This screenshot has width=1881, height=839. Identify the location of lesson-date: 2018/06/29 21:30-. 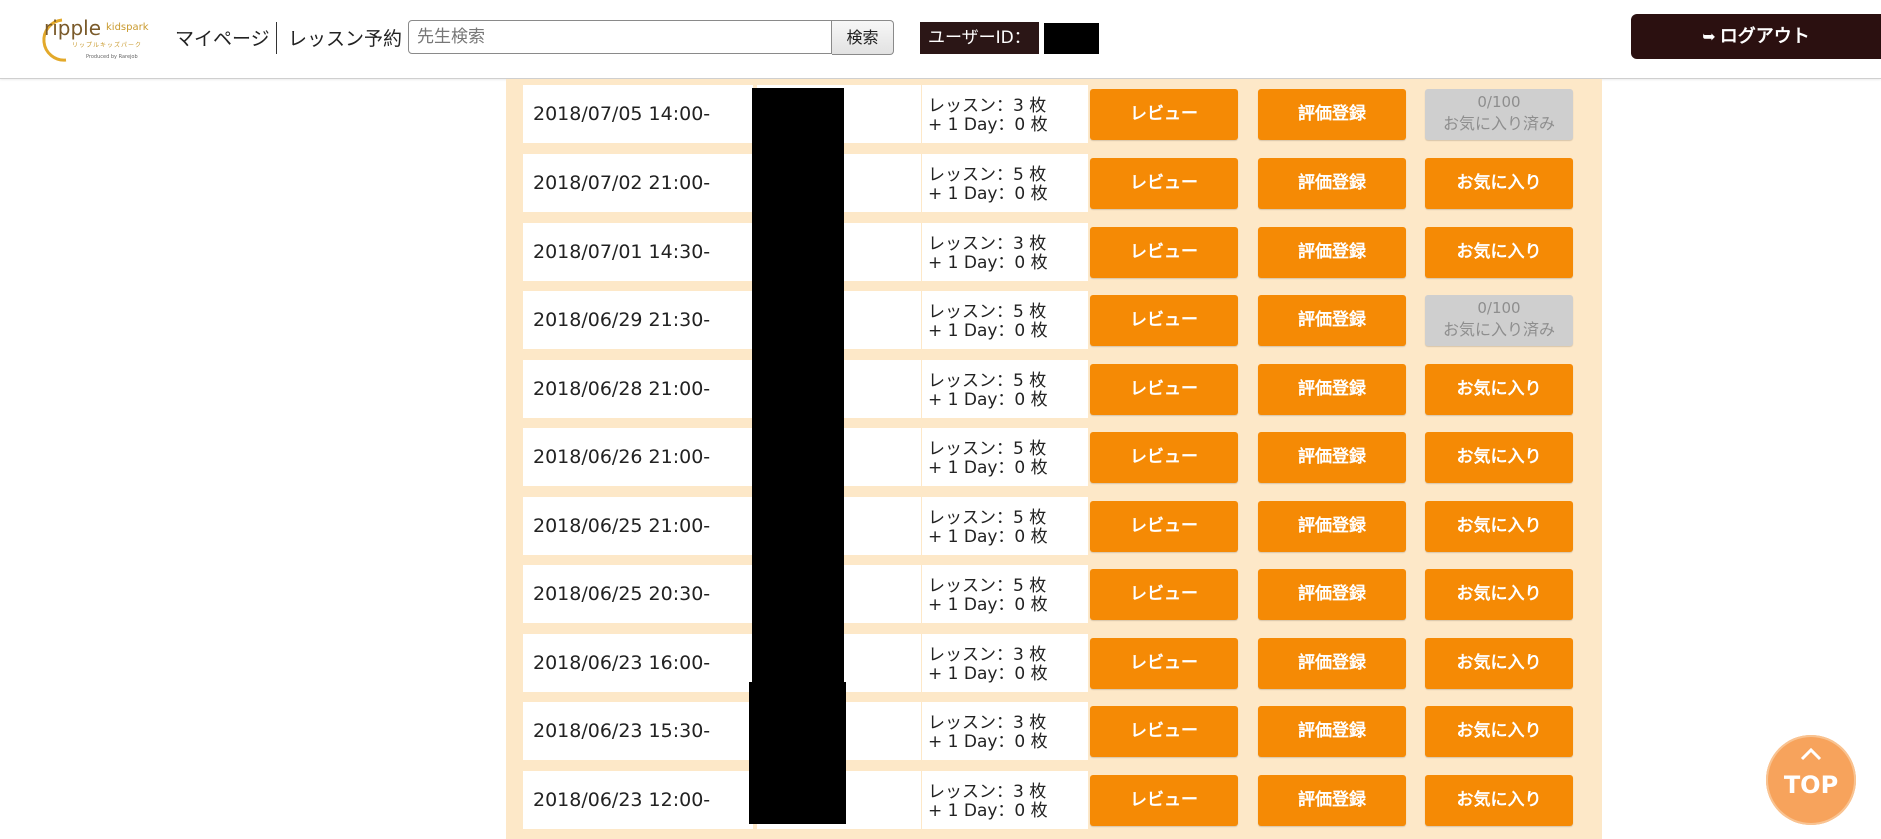
(638, 320).